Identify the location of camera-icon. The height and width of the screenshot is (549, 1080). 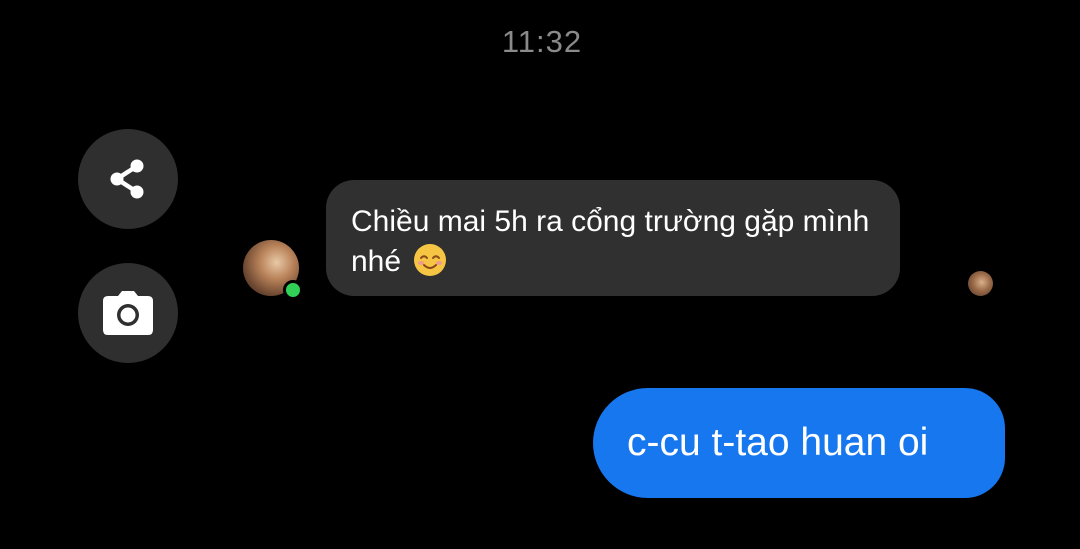
(128, 313).